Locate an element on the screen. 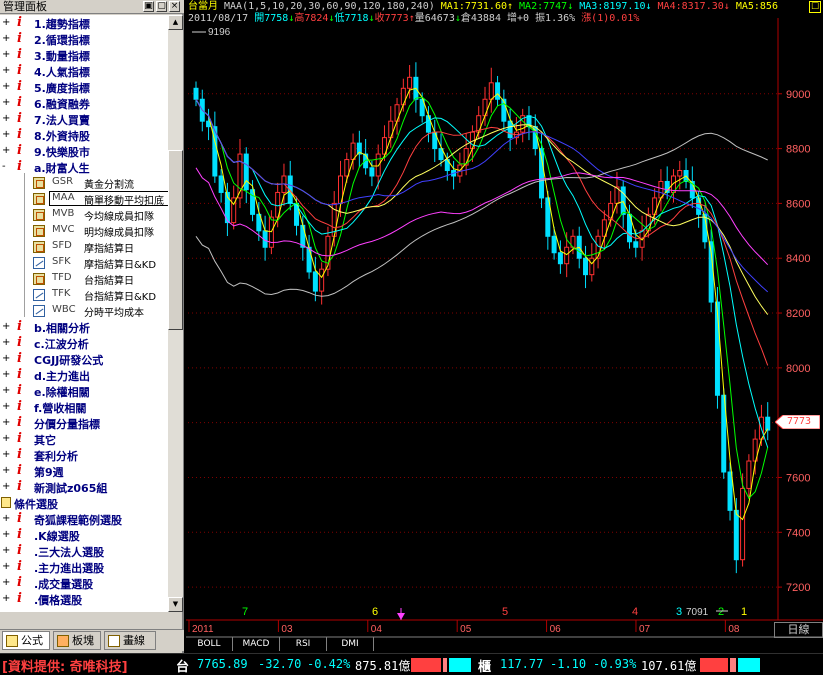  tree-item: + i .主力進出選股 is located at coordinates (84, 567).